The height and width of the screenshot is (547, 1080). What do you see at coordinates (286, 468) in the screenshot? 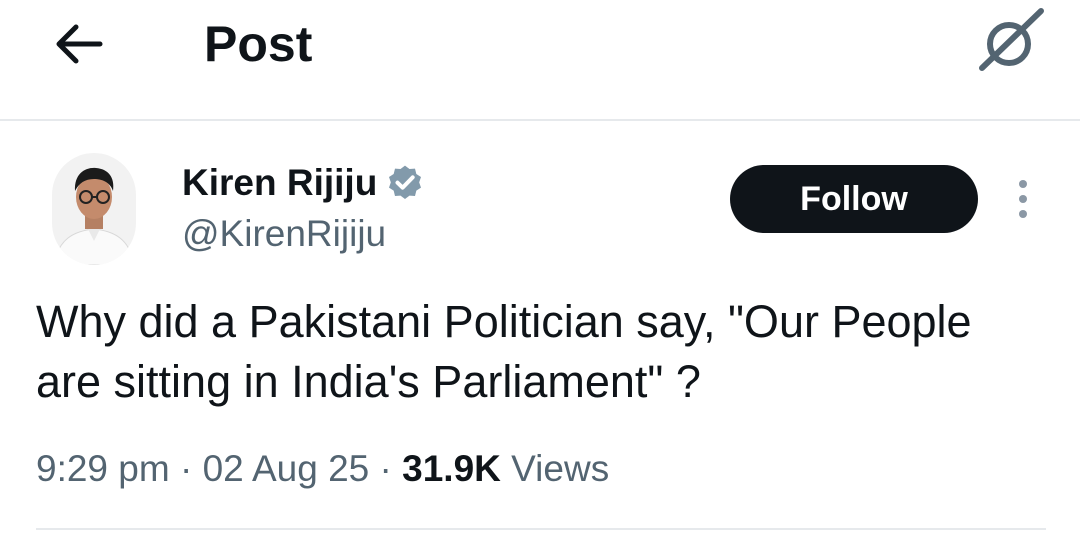
I see `post-date: 02 Aug 25` at bounding box center [286, 468].